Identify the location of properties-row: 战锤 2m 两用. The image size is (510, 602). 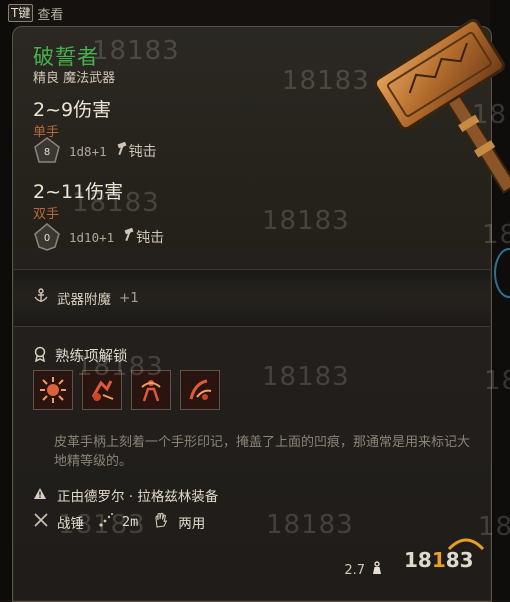
(119, 522).